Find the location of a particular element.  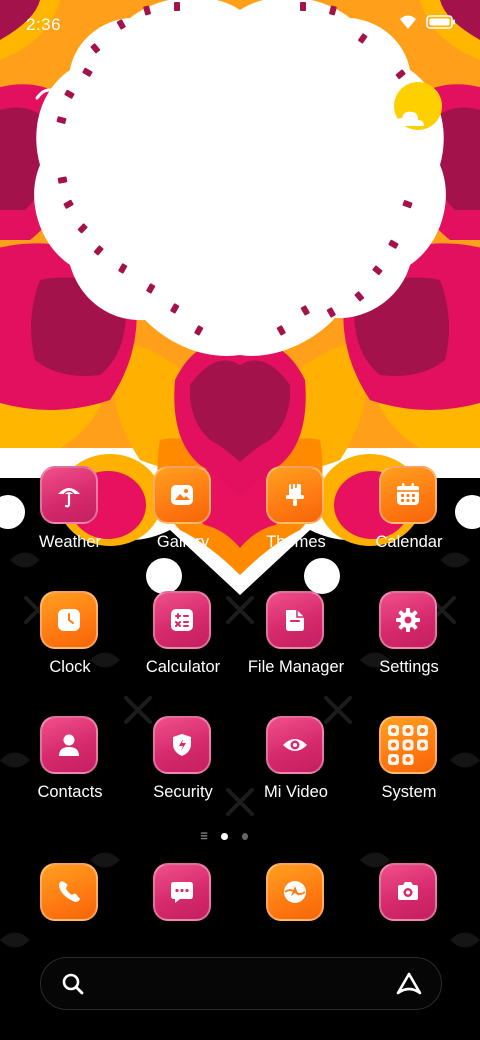

app-mi-video: Mi Video is located at coordinates (297, 771).